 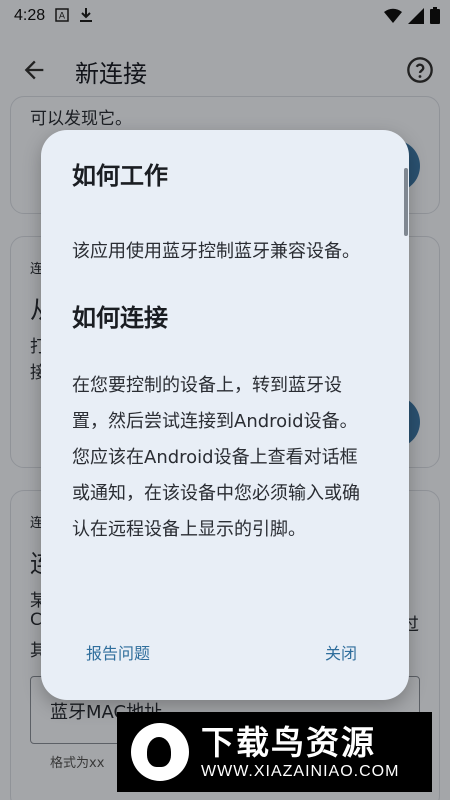 I want to click on how-it-works-heading: 如何工作, so click(x=120, y=176).